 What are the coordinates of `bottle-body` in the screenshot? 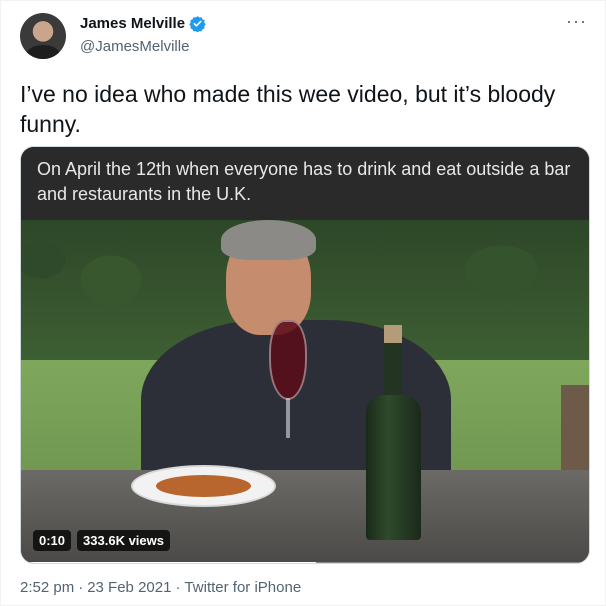 It's located at (393, 467).